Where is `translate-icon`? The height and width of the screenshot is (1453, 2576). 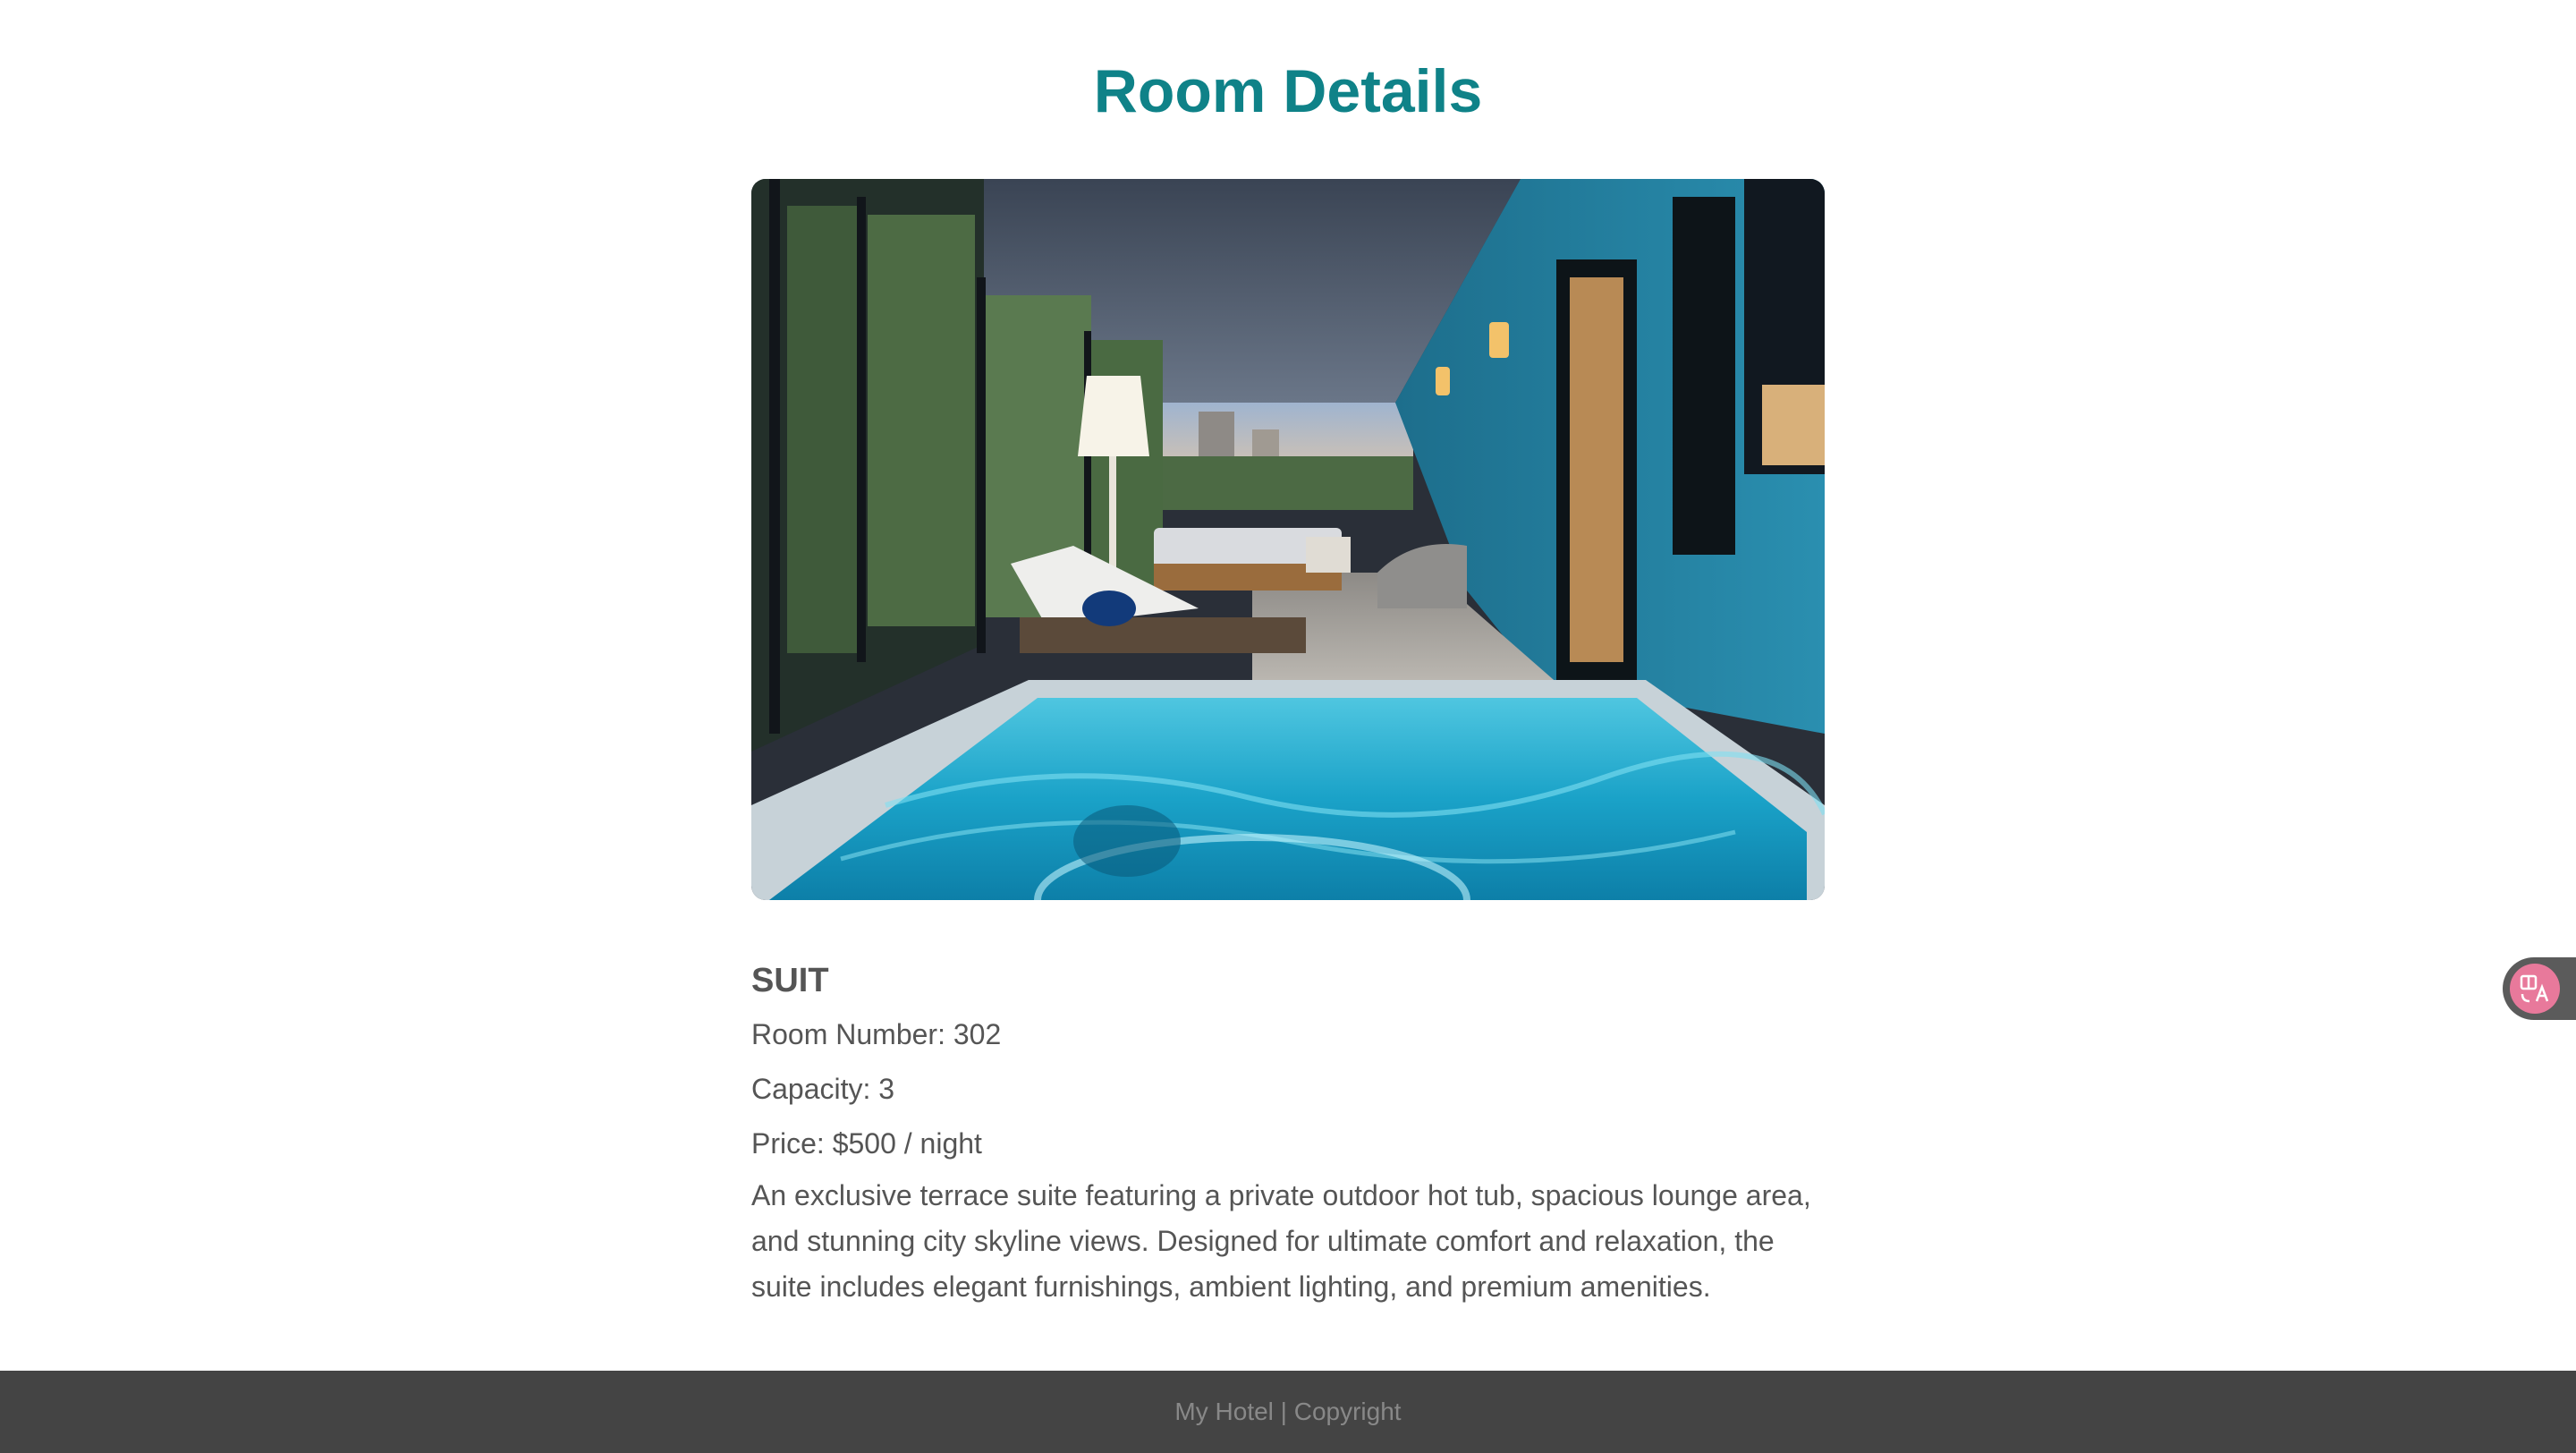 translate-icon is located at coordinates (2535, 989).